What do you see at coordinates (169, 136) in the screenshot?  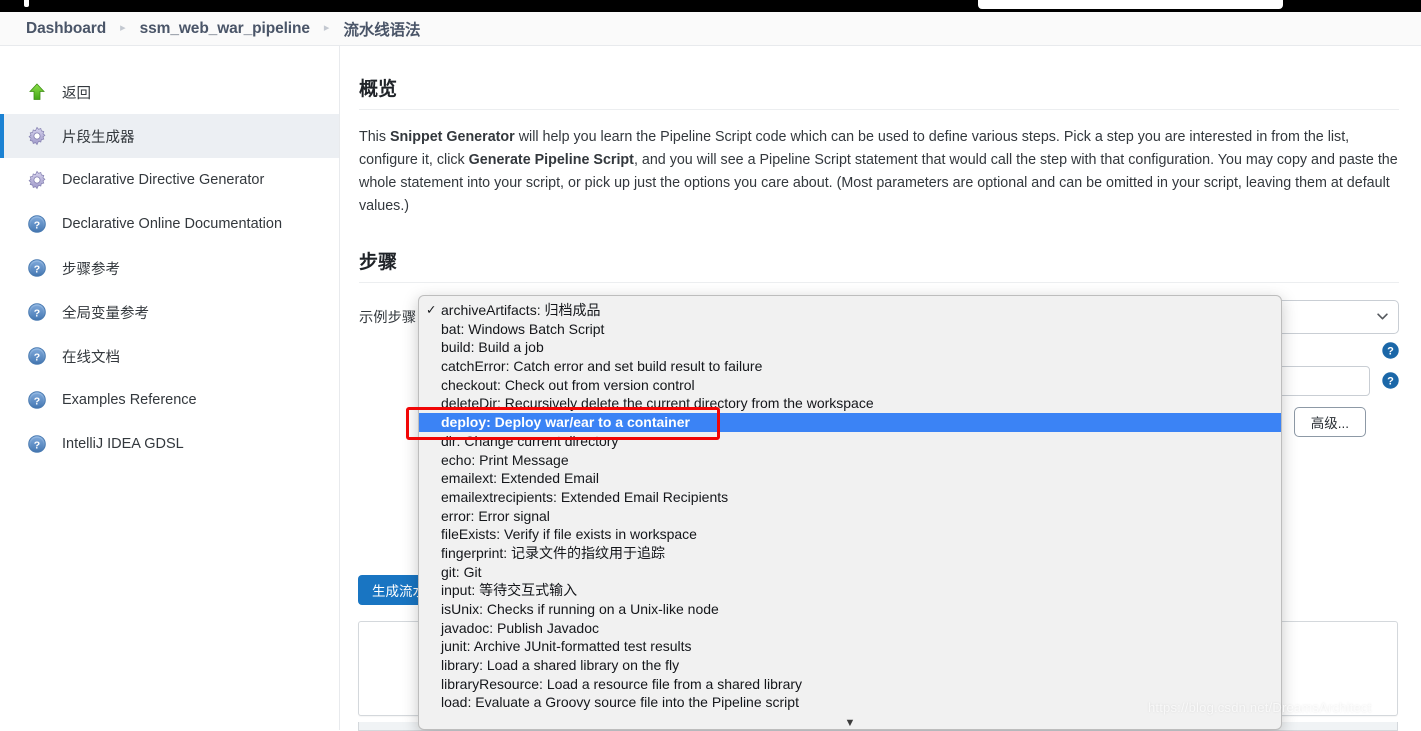 I see `sidebar-item-snippet-generator: 片段生成器` at bounding box center [169, 136].